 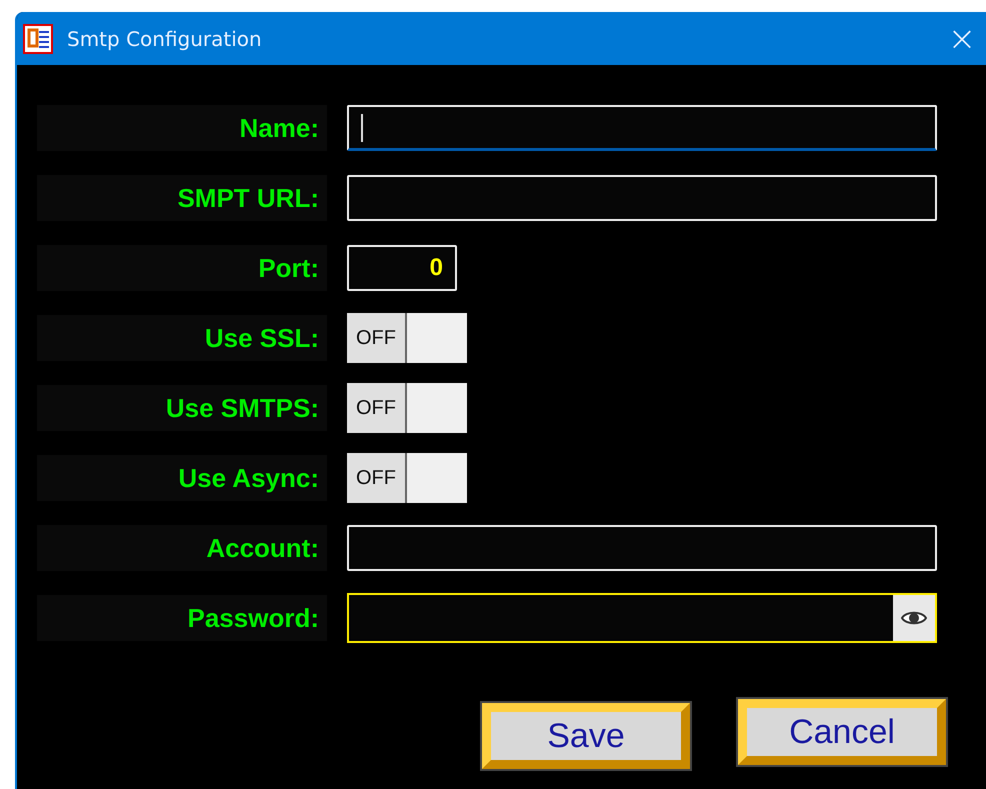 I want to click on field-label: Use SMTPS:, so click(x=182, y=408).